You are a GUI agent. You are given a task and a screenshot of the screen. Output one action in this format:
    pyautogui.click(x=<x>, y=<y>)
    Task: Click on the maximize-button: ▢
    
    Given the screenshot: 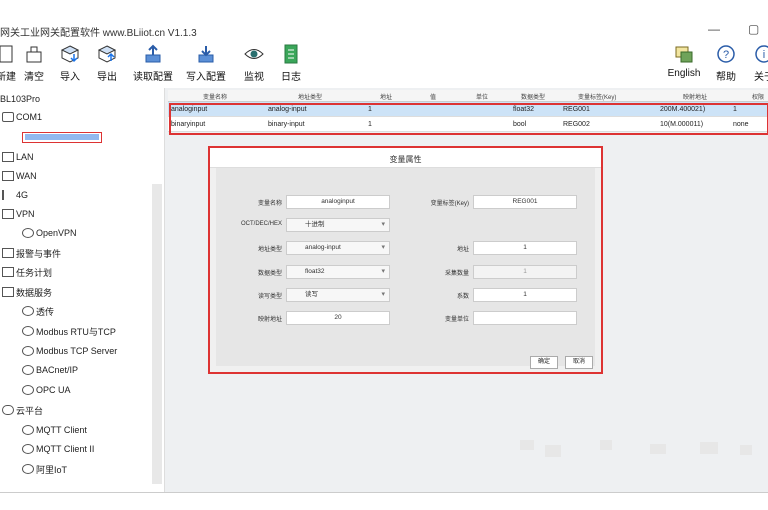 What is the action you would take?
    pyautogui.click(x=753, y=29)
    